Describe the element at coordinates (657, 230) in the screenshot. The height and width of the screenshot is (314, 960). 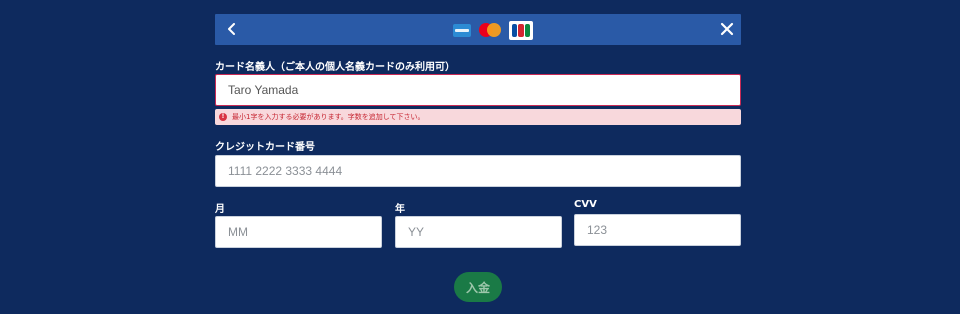
I see `cvv-input: 123` at that location.